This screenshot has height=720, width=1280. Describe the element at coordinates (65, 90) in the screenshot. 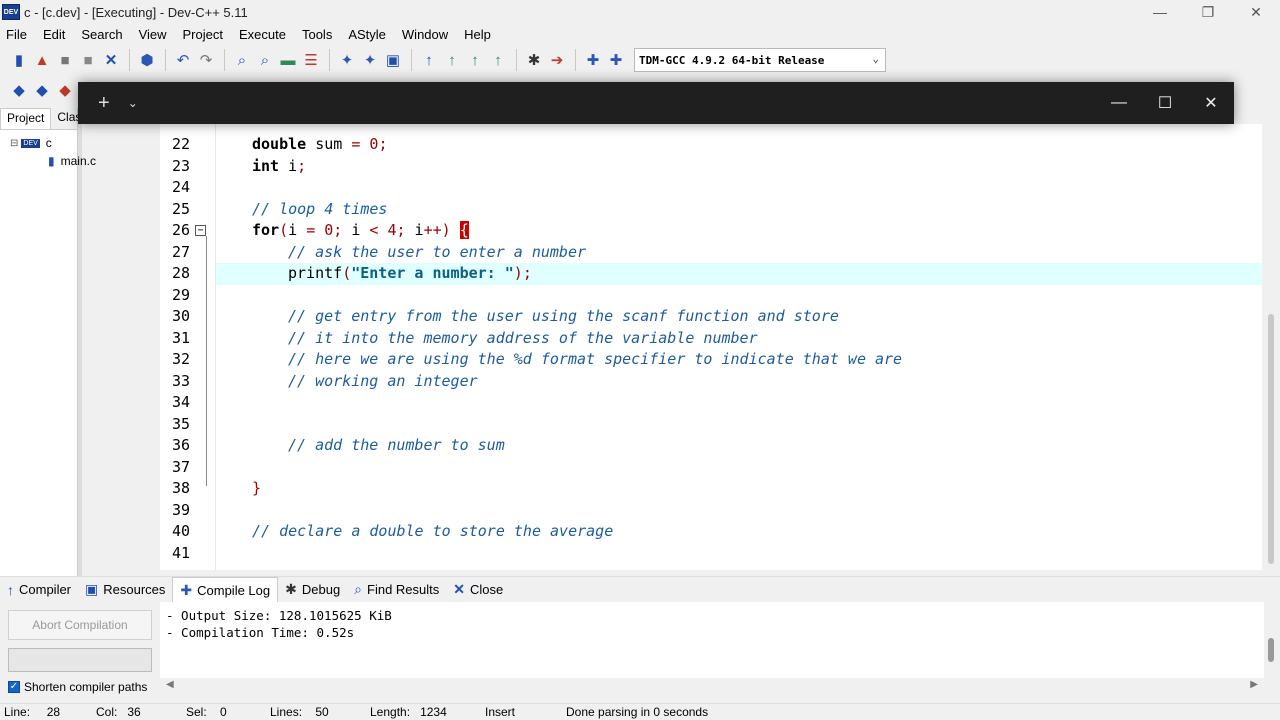

I see `unindent-icon: ◆` at that location.